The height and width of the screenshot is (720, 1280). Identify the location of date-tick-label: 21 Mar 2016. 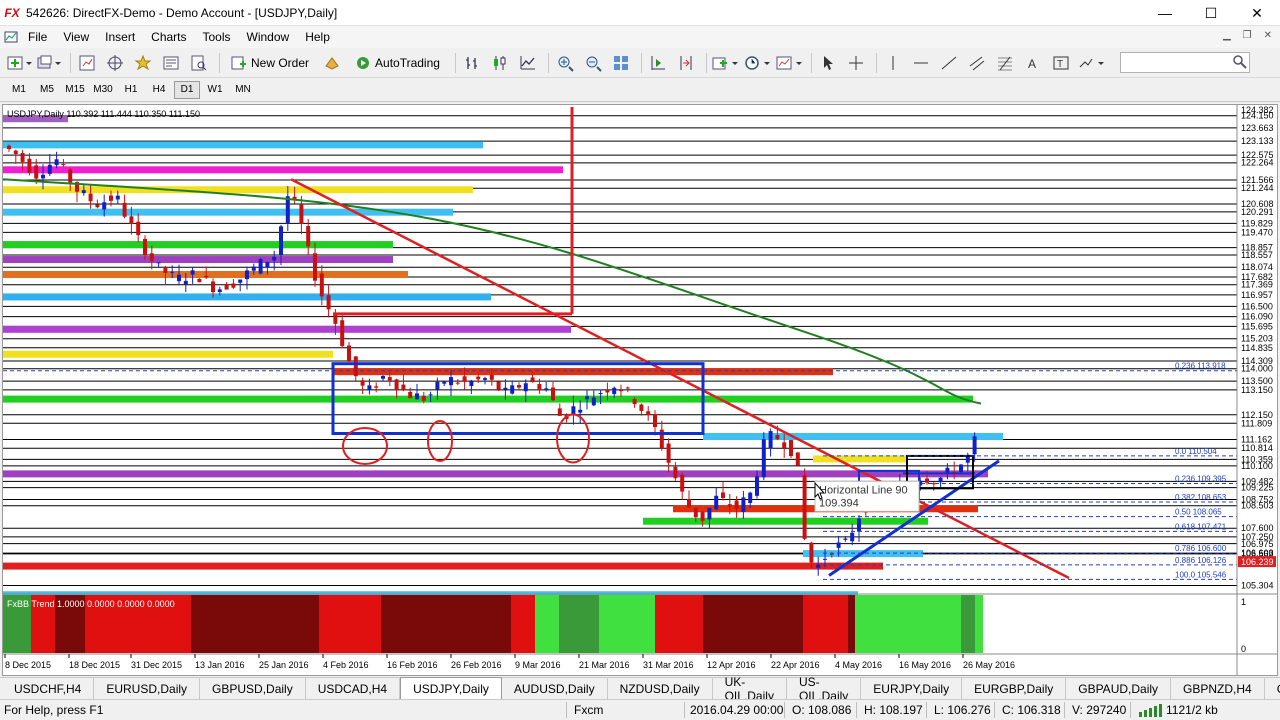
(604, 665).